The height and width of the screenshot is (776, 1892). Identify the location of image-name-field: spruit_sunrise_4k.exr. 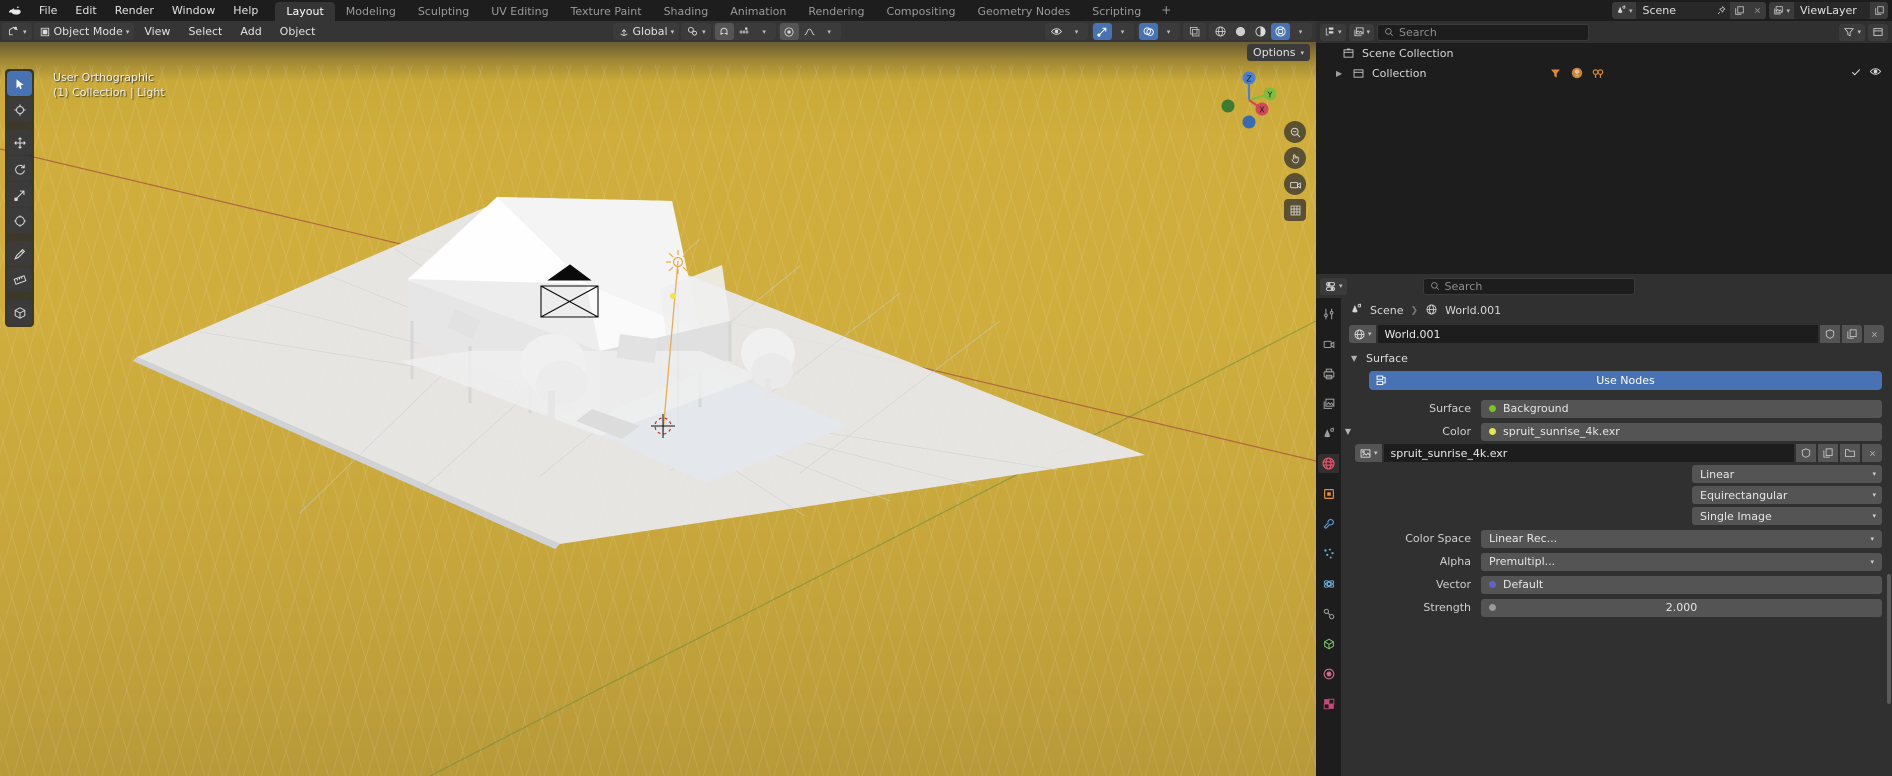
(1588, 453).